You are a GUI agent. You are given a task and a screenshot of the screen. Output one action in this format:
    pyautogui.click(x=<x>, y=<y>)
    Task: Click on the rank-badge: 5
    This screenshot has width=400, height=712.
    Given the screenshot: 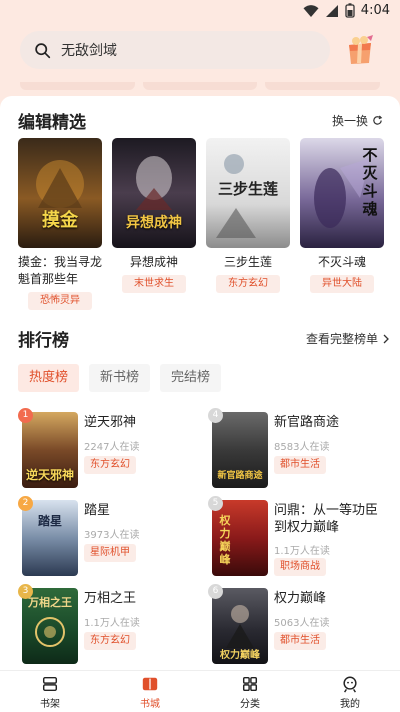 What is the action you would take?
    pyautogui.click(x=215, y=503)
    